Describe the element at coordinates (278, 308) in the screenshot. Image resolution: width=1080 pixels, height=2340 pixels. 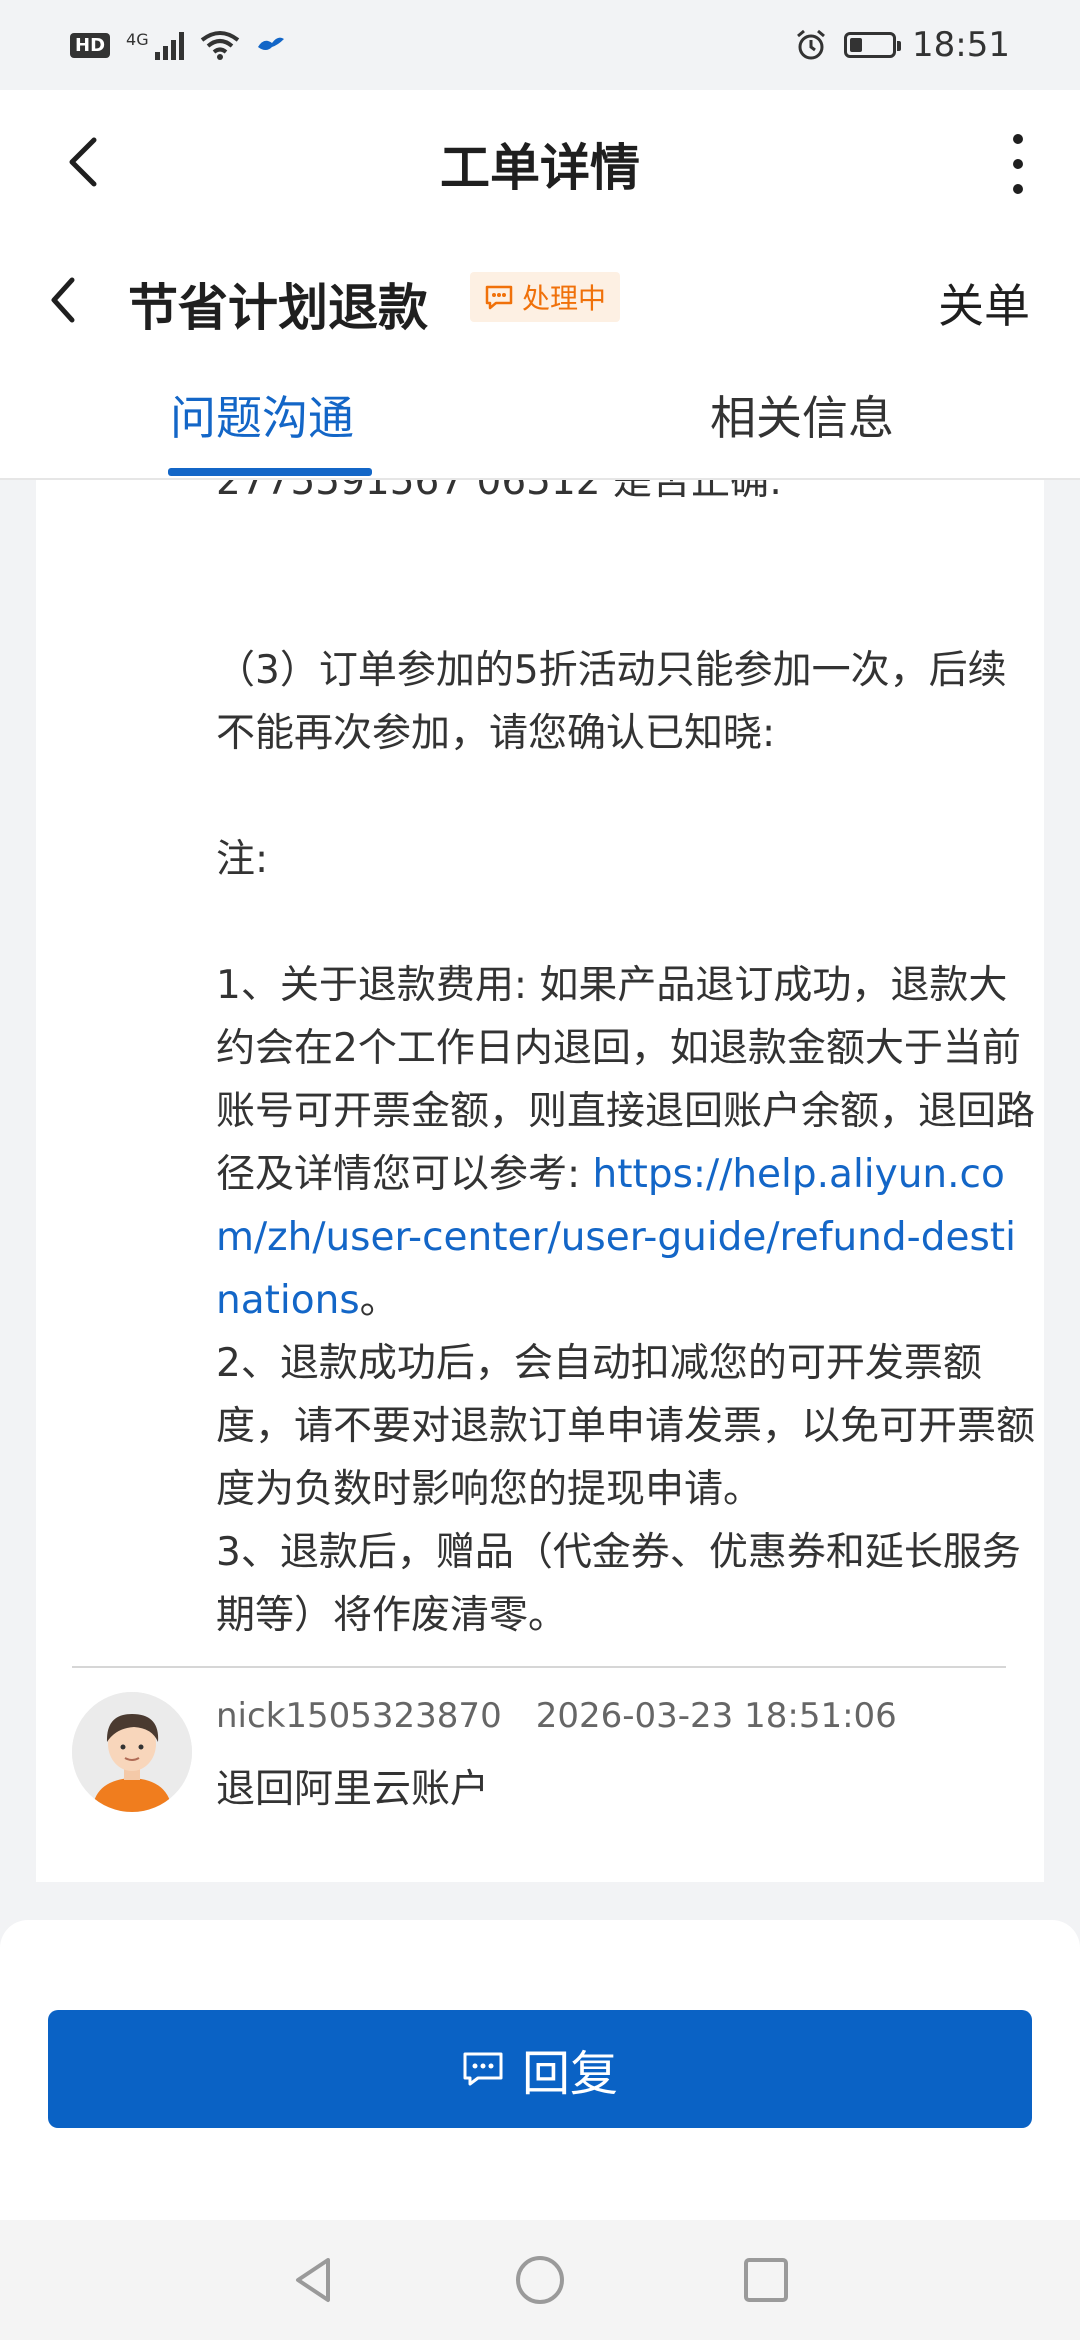
I see `ticket-title: 节省计划退款` at that location.